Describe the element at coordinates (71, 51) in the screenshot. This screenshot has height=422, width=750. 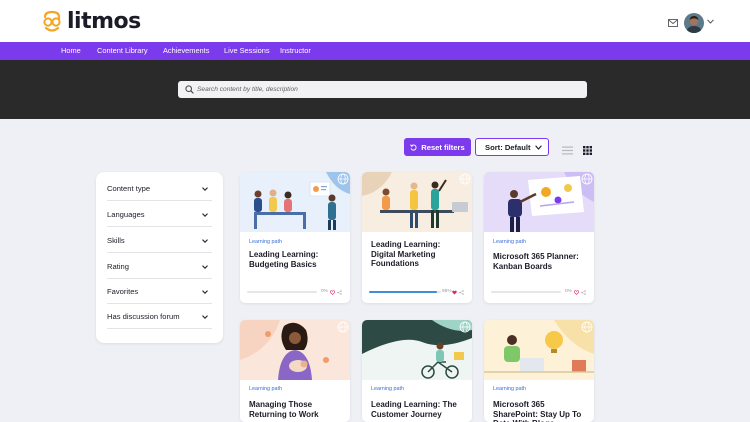
I see `nav-item-home: Home` at that location.